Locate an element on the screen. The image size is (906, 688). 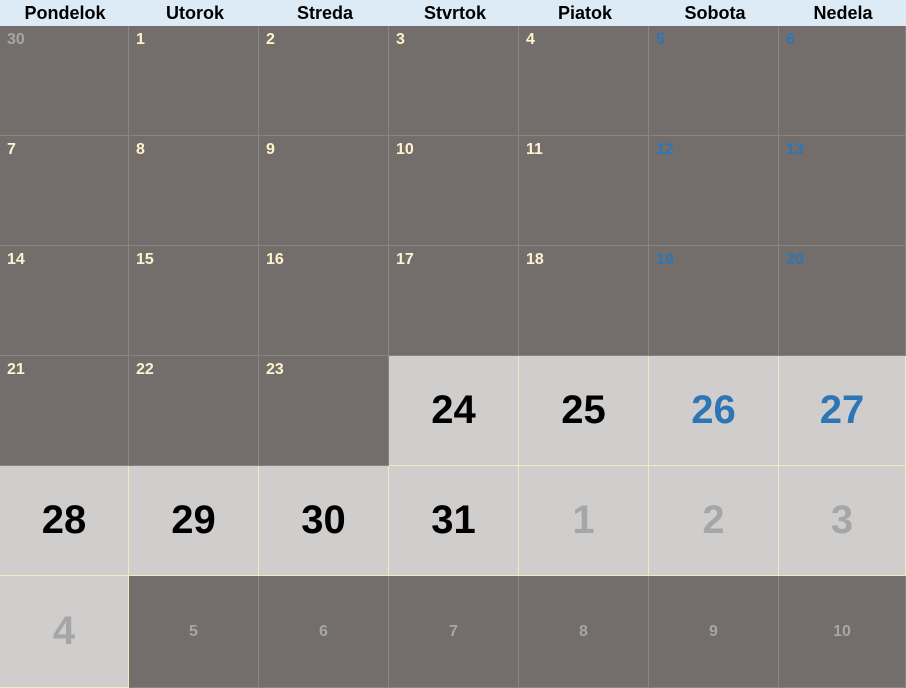
day-number: 15 is located at coordinates (145, 259).